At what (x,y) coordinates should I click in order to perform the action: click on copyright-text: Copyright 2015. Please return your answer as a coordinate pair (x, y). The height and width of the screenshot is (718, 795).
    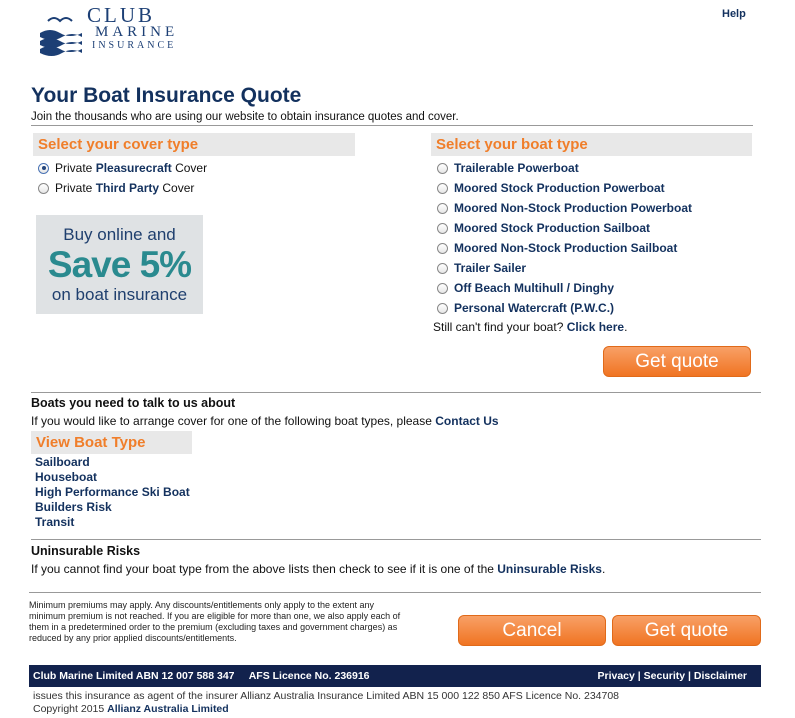
    Looking at the image, I should click on (70, 709).